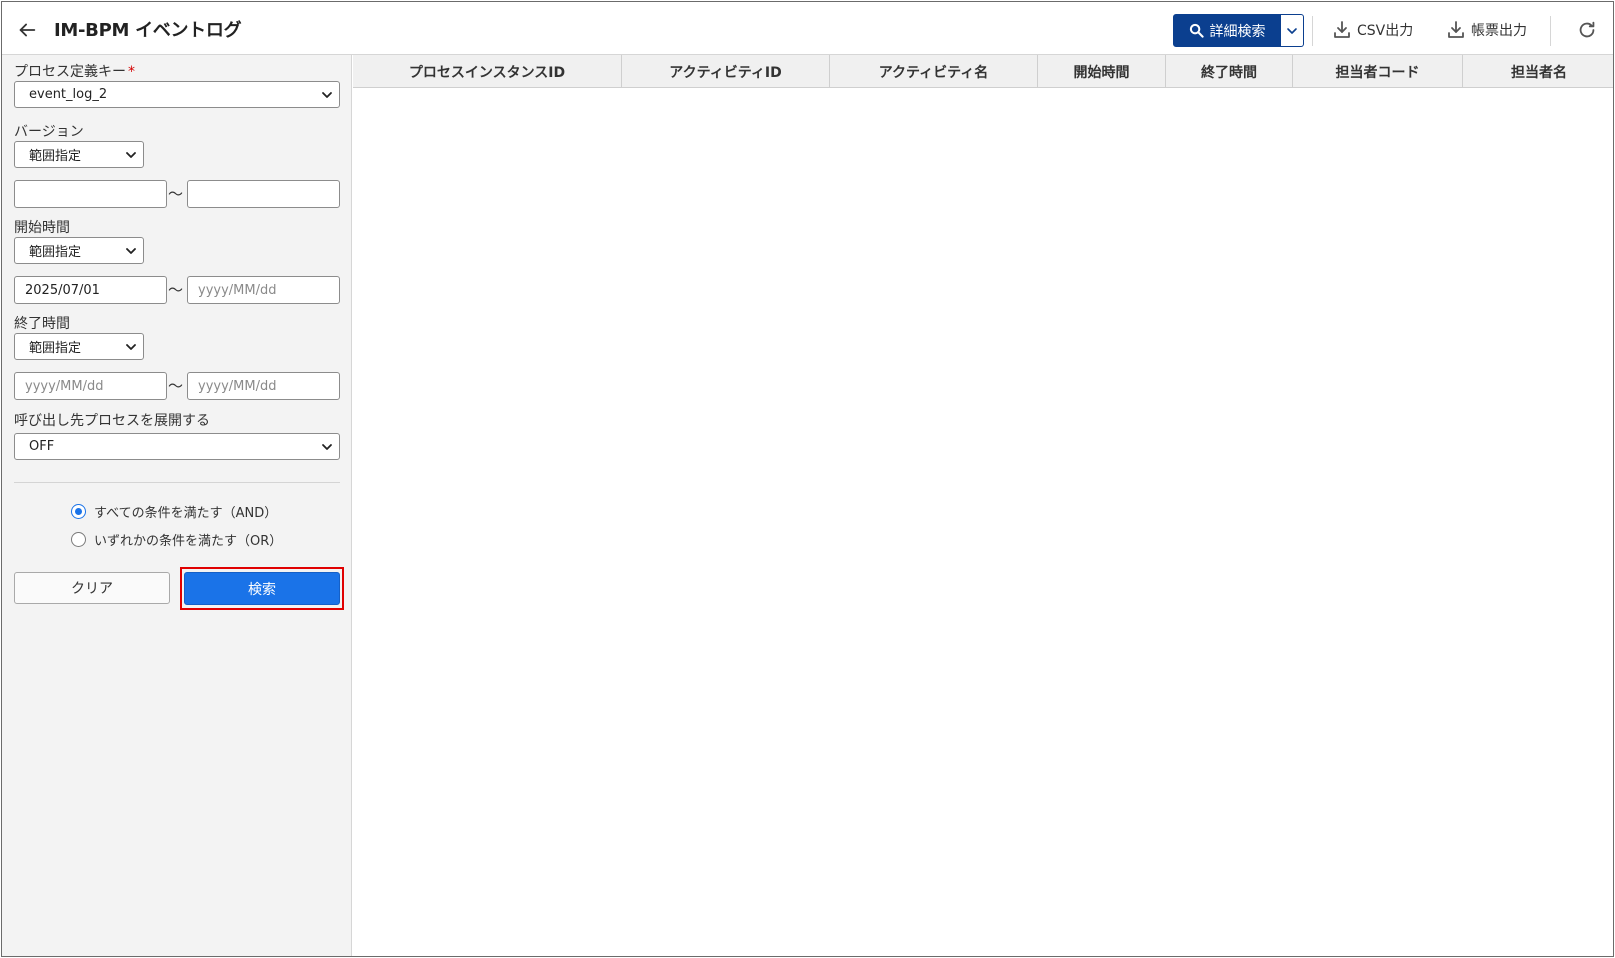  Describe the element at coordinates (263, 290) in the screenshot. I see `start-time-to-input: yyyy/MM/dd` at that location.